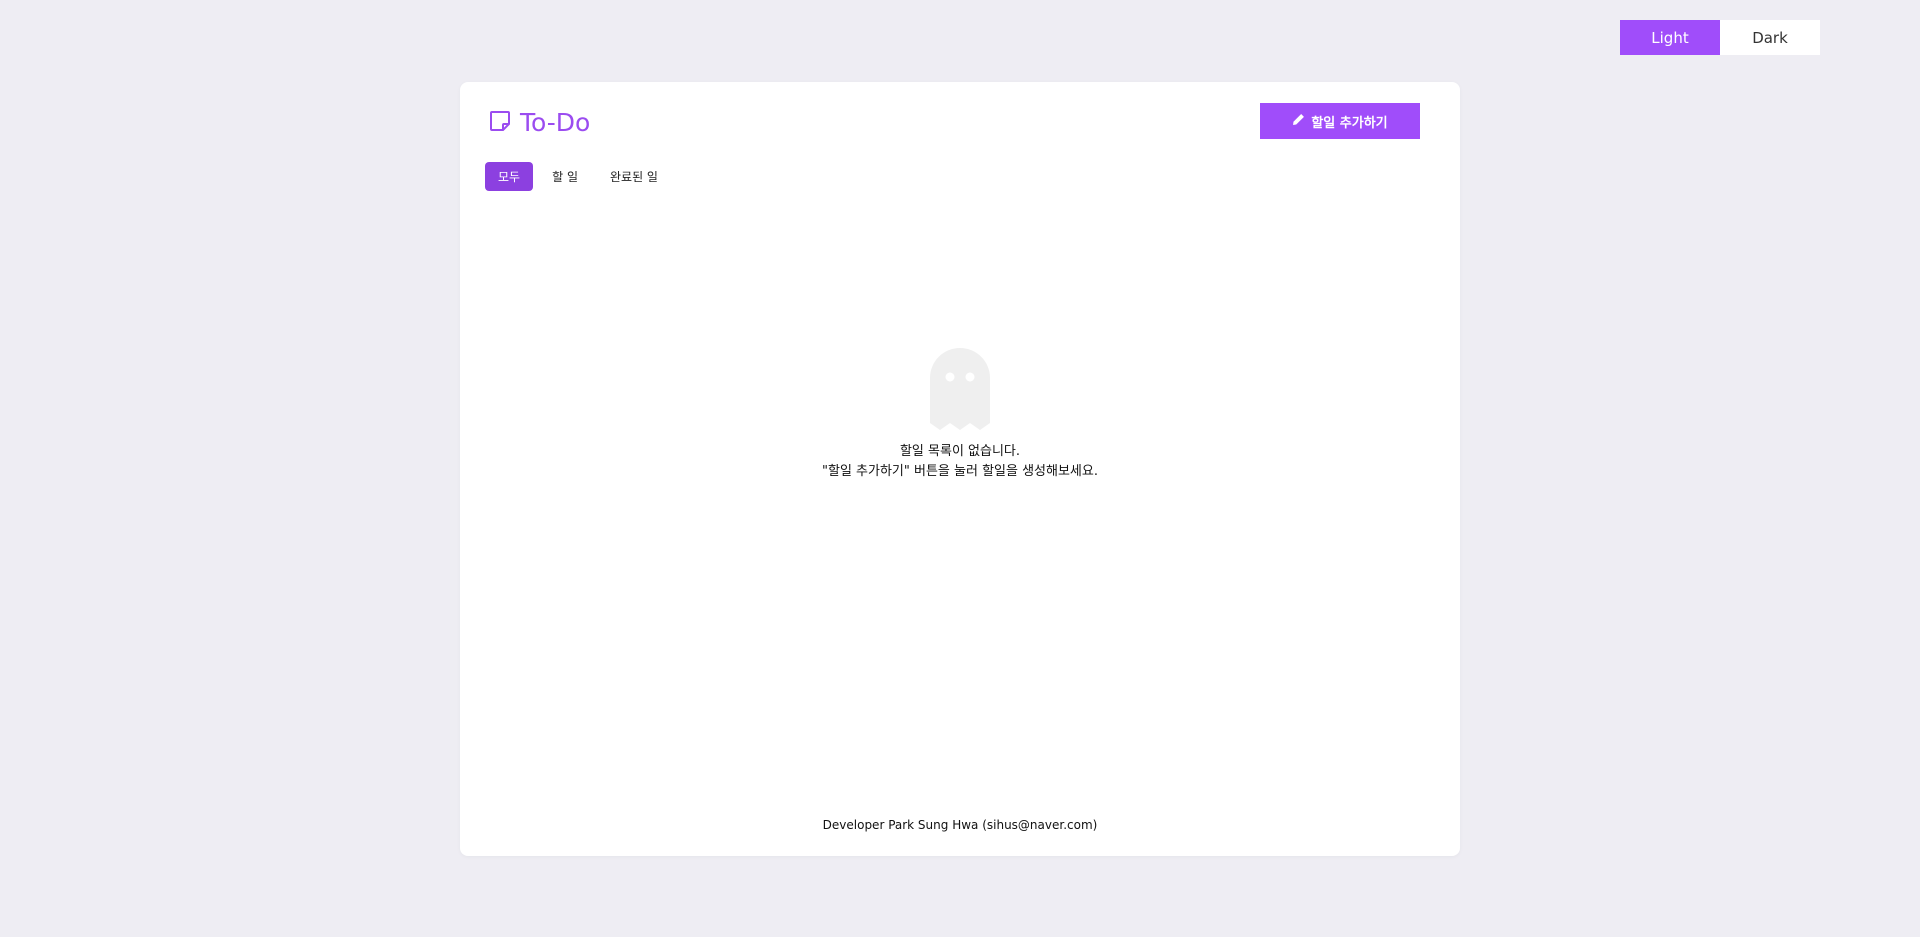 This screenshot has height=937, width=1920. Describe the element at coordinates (960, 390) in the screenshot. I see `ghost-icon` at that location.